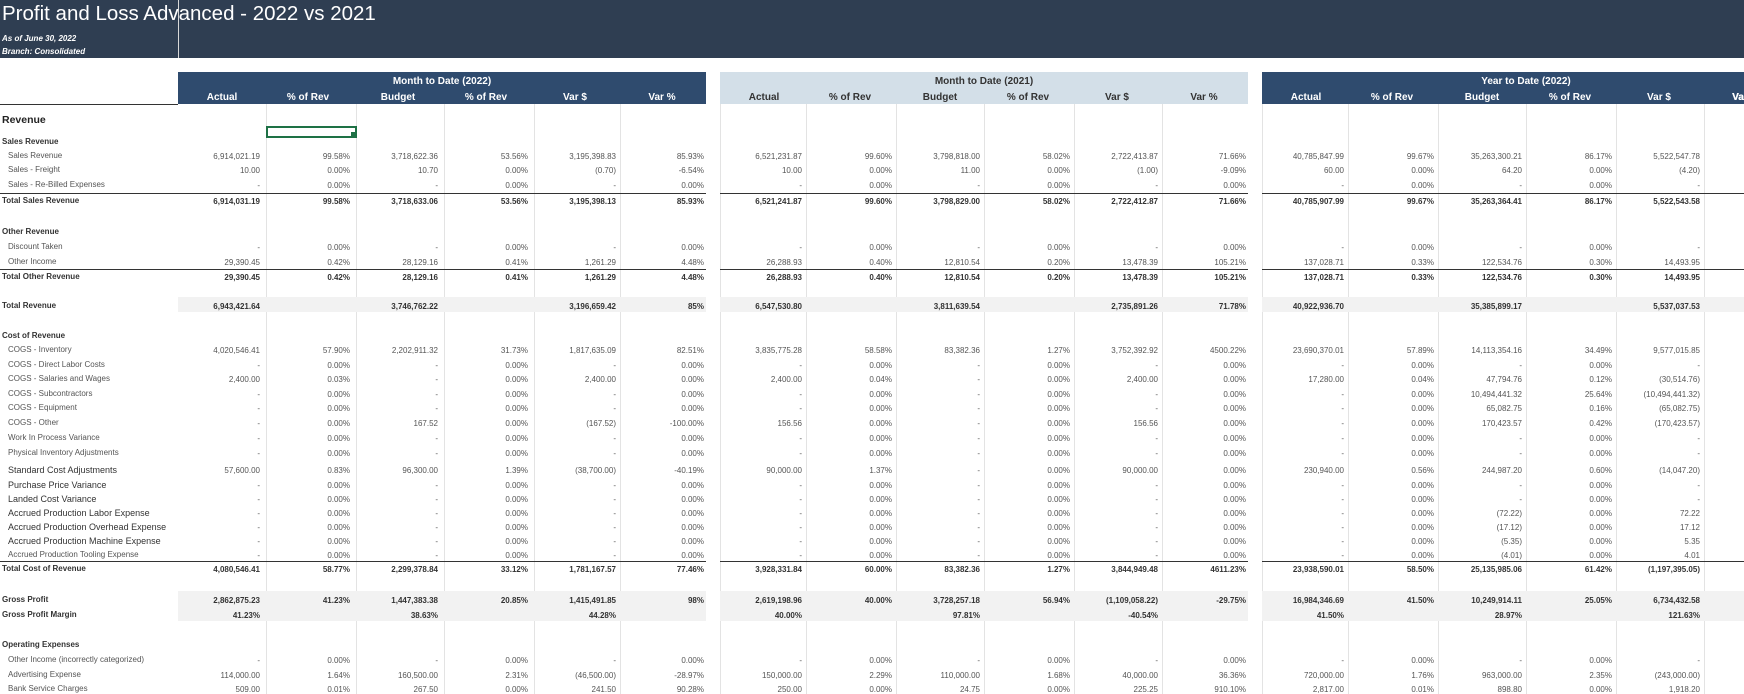 The width and height of the screenshot is (1744, 694). I want to click on row-value: 83,382.36, so click(962, 569).